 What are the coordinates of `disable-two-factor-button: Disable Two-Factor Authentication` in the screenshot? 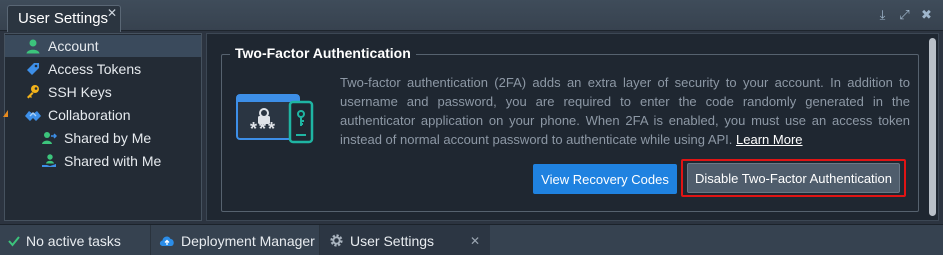 It's located at (793, 178).